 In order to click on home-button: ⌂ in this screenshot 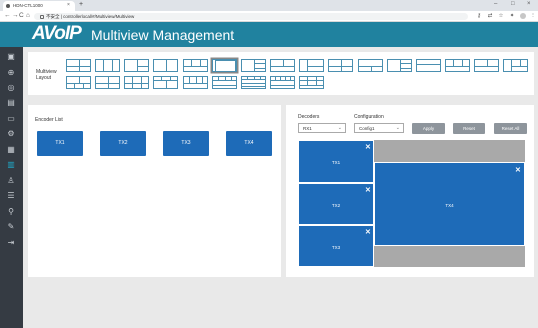, I will do `click(28, 15)`.